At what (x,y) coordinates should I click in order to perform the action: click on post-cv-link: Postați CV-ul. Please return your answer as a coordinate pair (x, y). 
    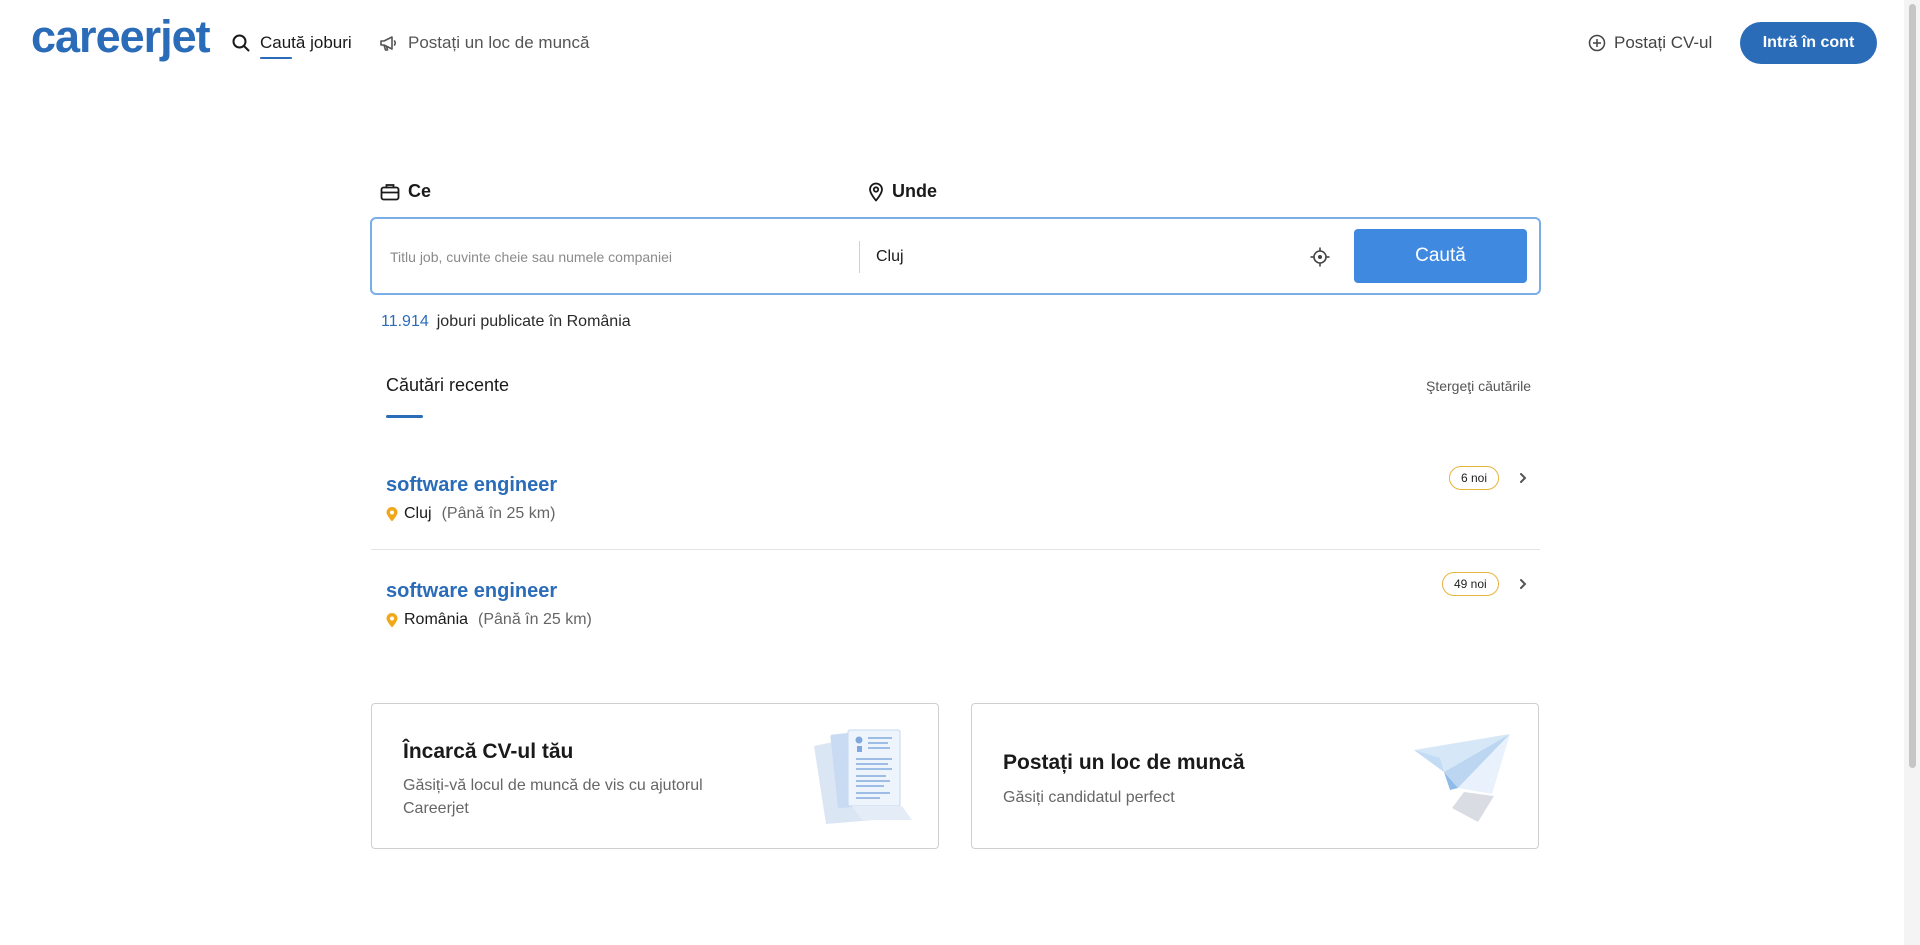
    Looking at the image, I should click on (1650, 43).